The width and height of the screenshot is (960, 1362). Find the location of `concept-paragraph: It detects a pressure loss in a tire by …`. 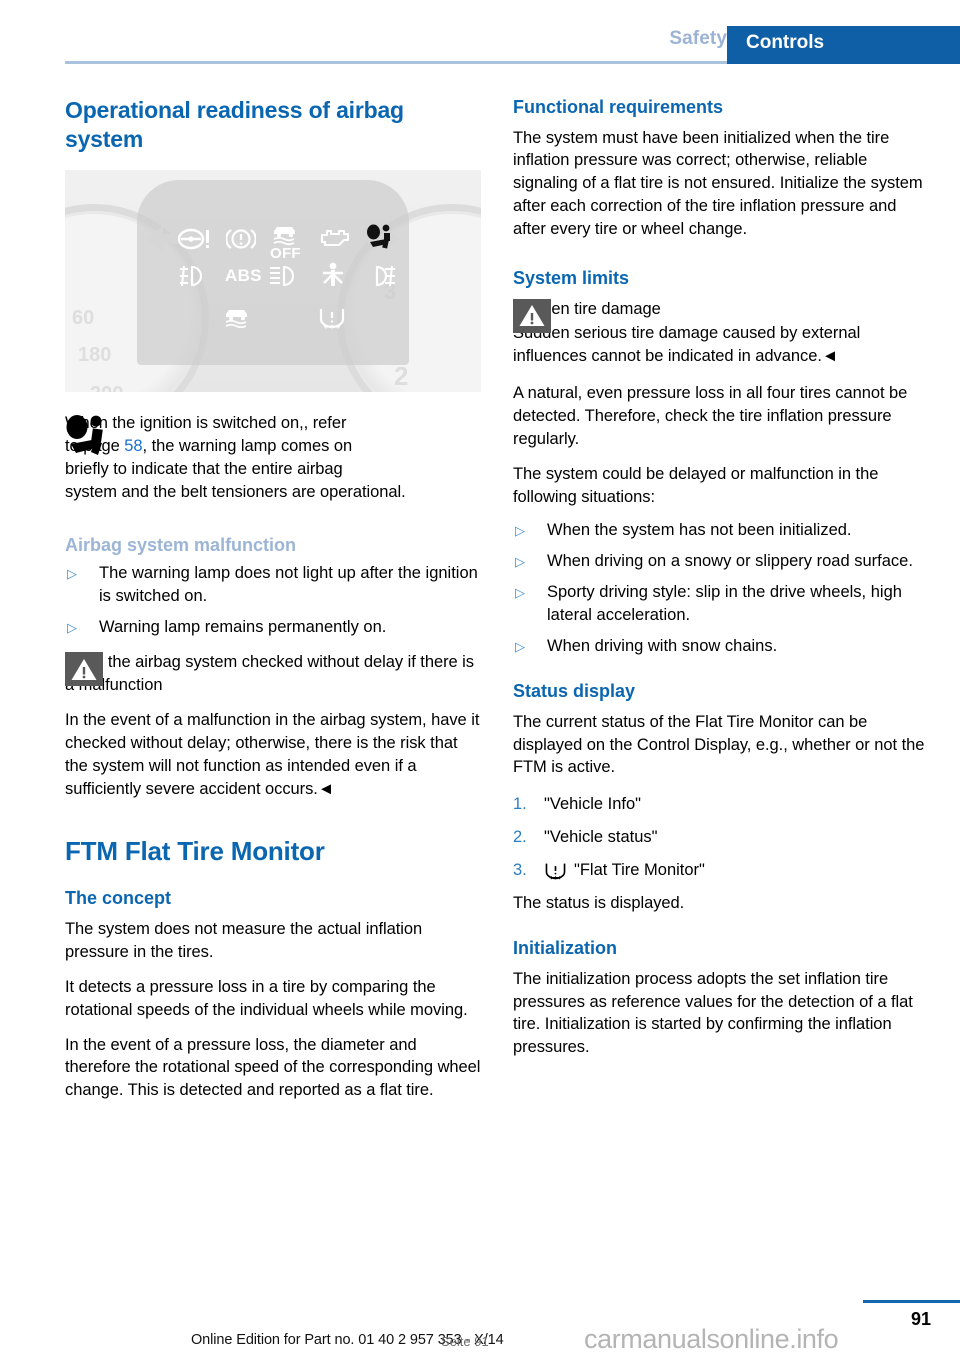

concept-paragraph: It detects a pressure loss in a tire by … is located at coordinates (266, 998).